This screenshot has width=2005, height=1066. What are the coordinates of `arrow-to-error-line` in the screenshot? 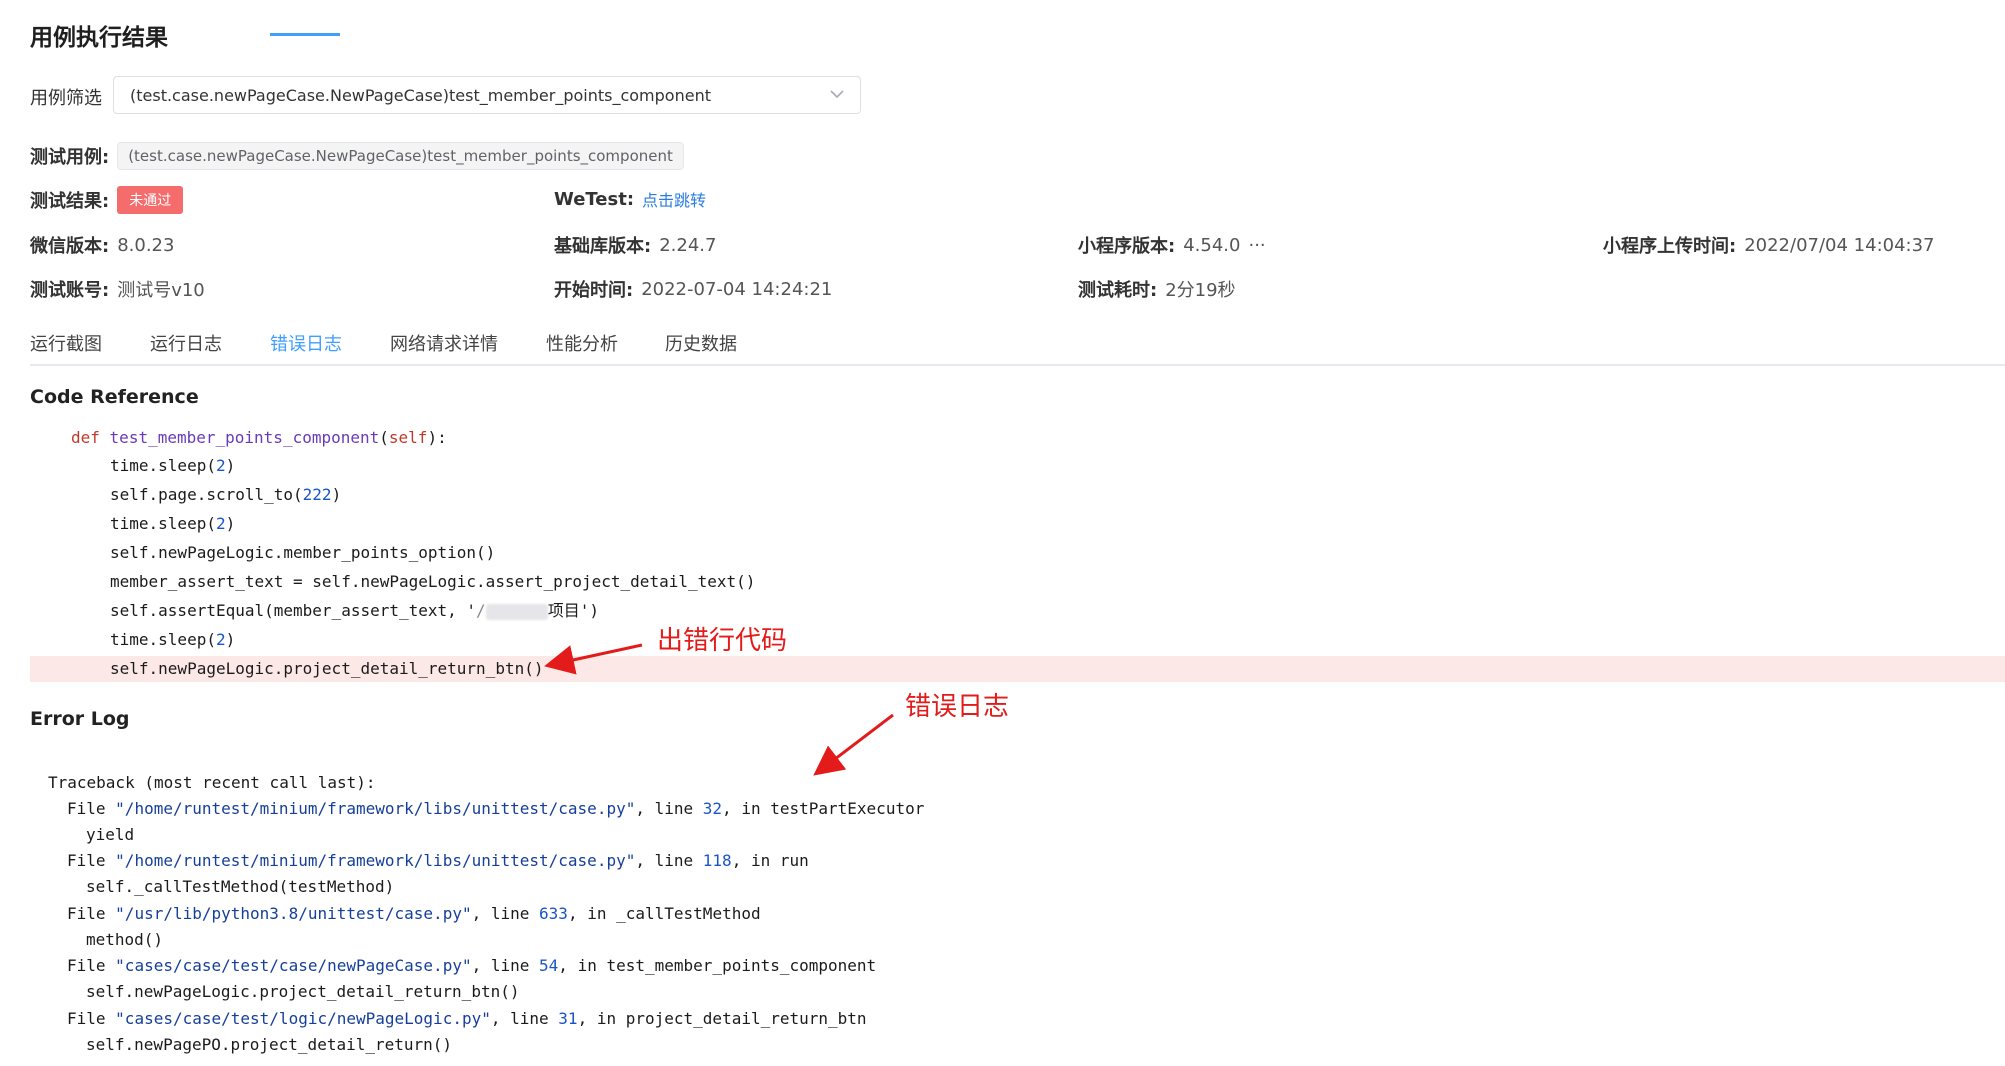 It's located at (593, 659).